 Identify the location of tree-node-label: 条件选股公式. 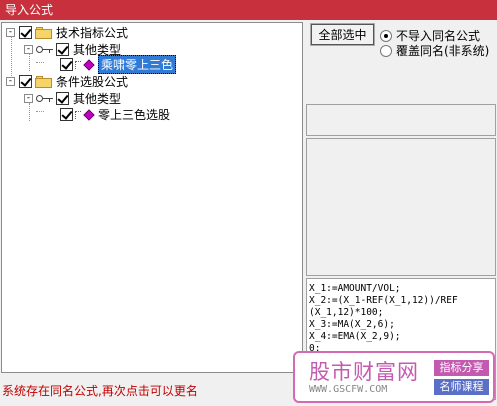
(92, 82).